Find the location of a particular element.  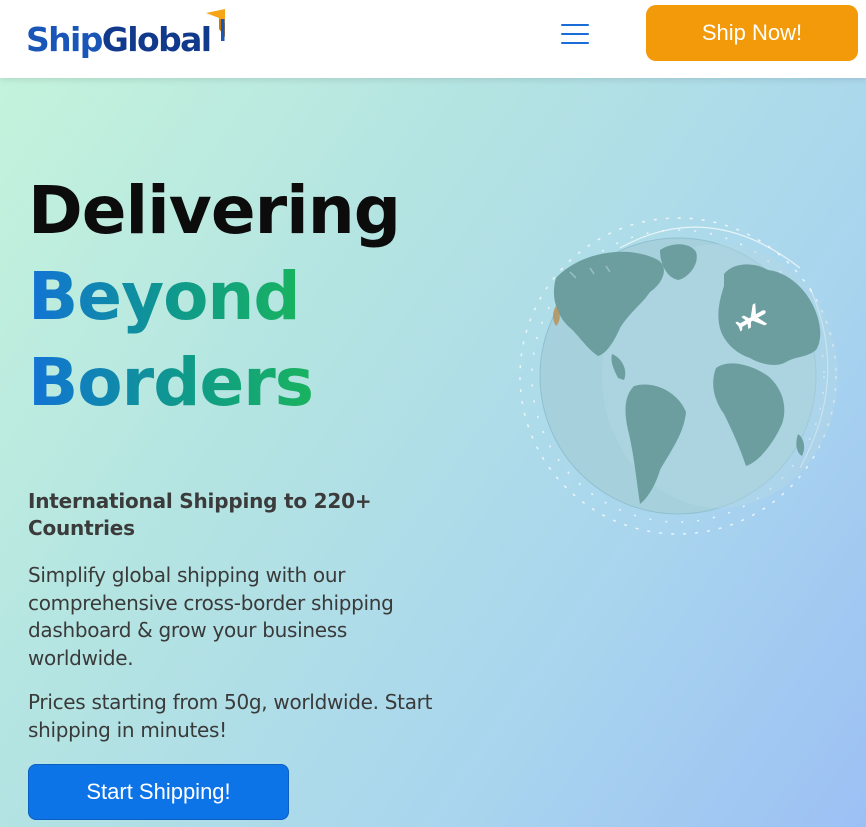

hero-headline: Delivering Beyond Borders is located at coordinates (214, 297).